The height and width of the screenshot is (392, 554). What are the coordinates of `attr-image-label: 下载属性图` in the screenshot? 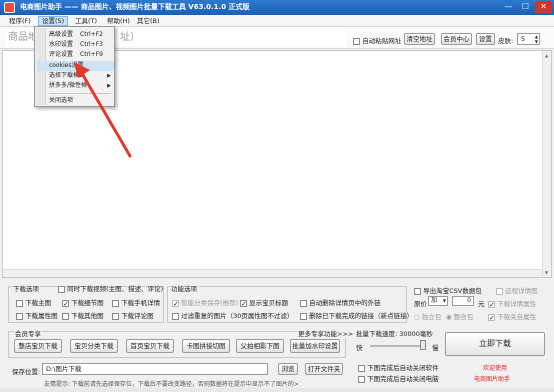 It's located at (41, 316).